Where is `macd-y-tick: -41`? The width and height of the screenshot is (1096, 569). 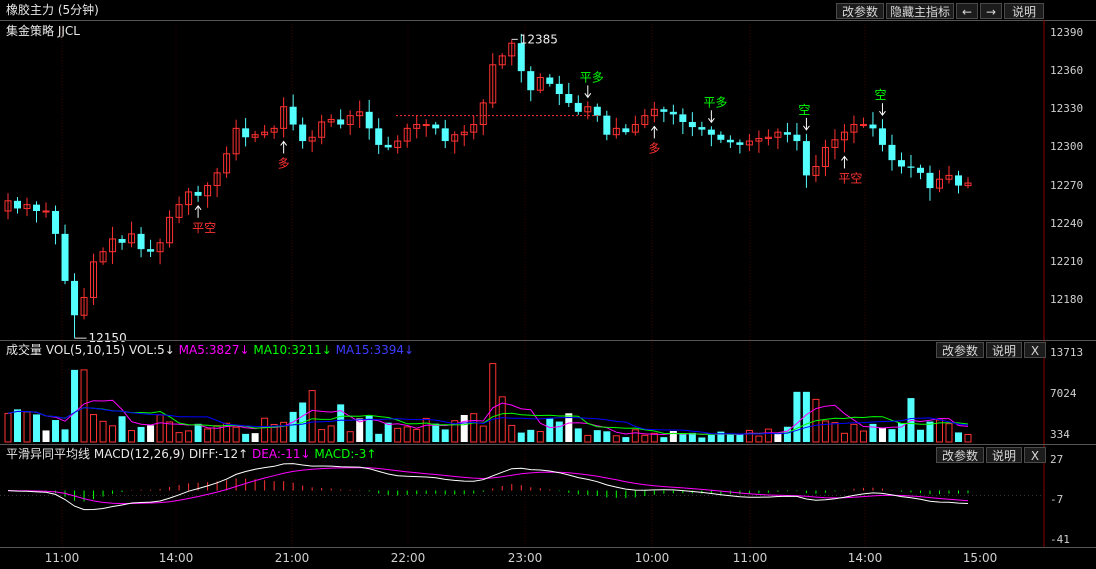
macd-y-tick: -41 is located at coordinates (1060, 539).